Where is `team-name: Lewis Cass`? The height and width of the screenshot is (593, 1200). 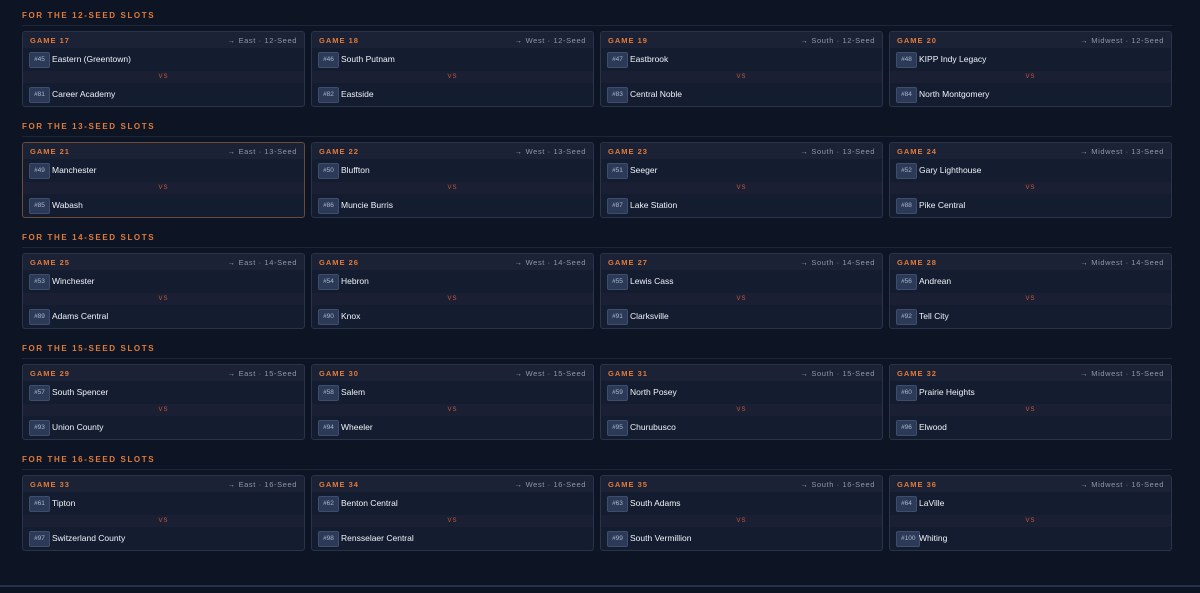
team-name: Lewis Cass is located at coordinates (652, 281).